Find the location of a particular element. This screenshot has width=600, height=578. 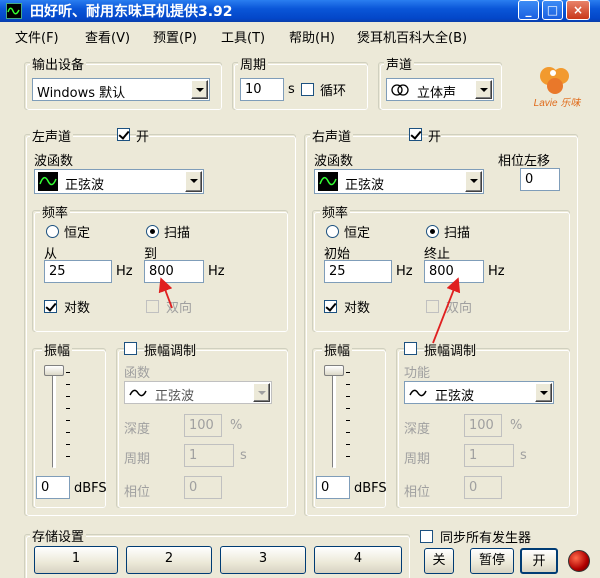

right-depth-unit: % is located at coordinates (516, 425).